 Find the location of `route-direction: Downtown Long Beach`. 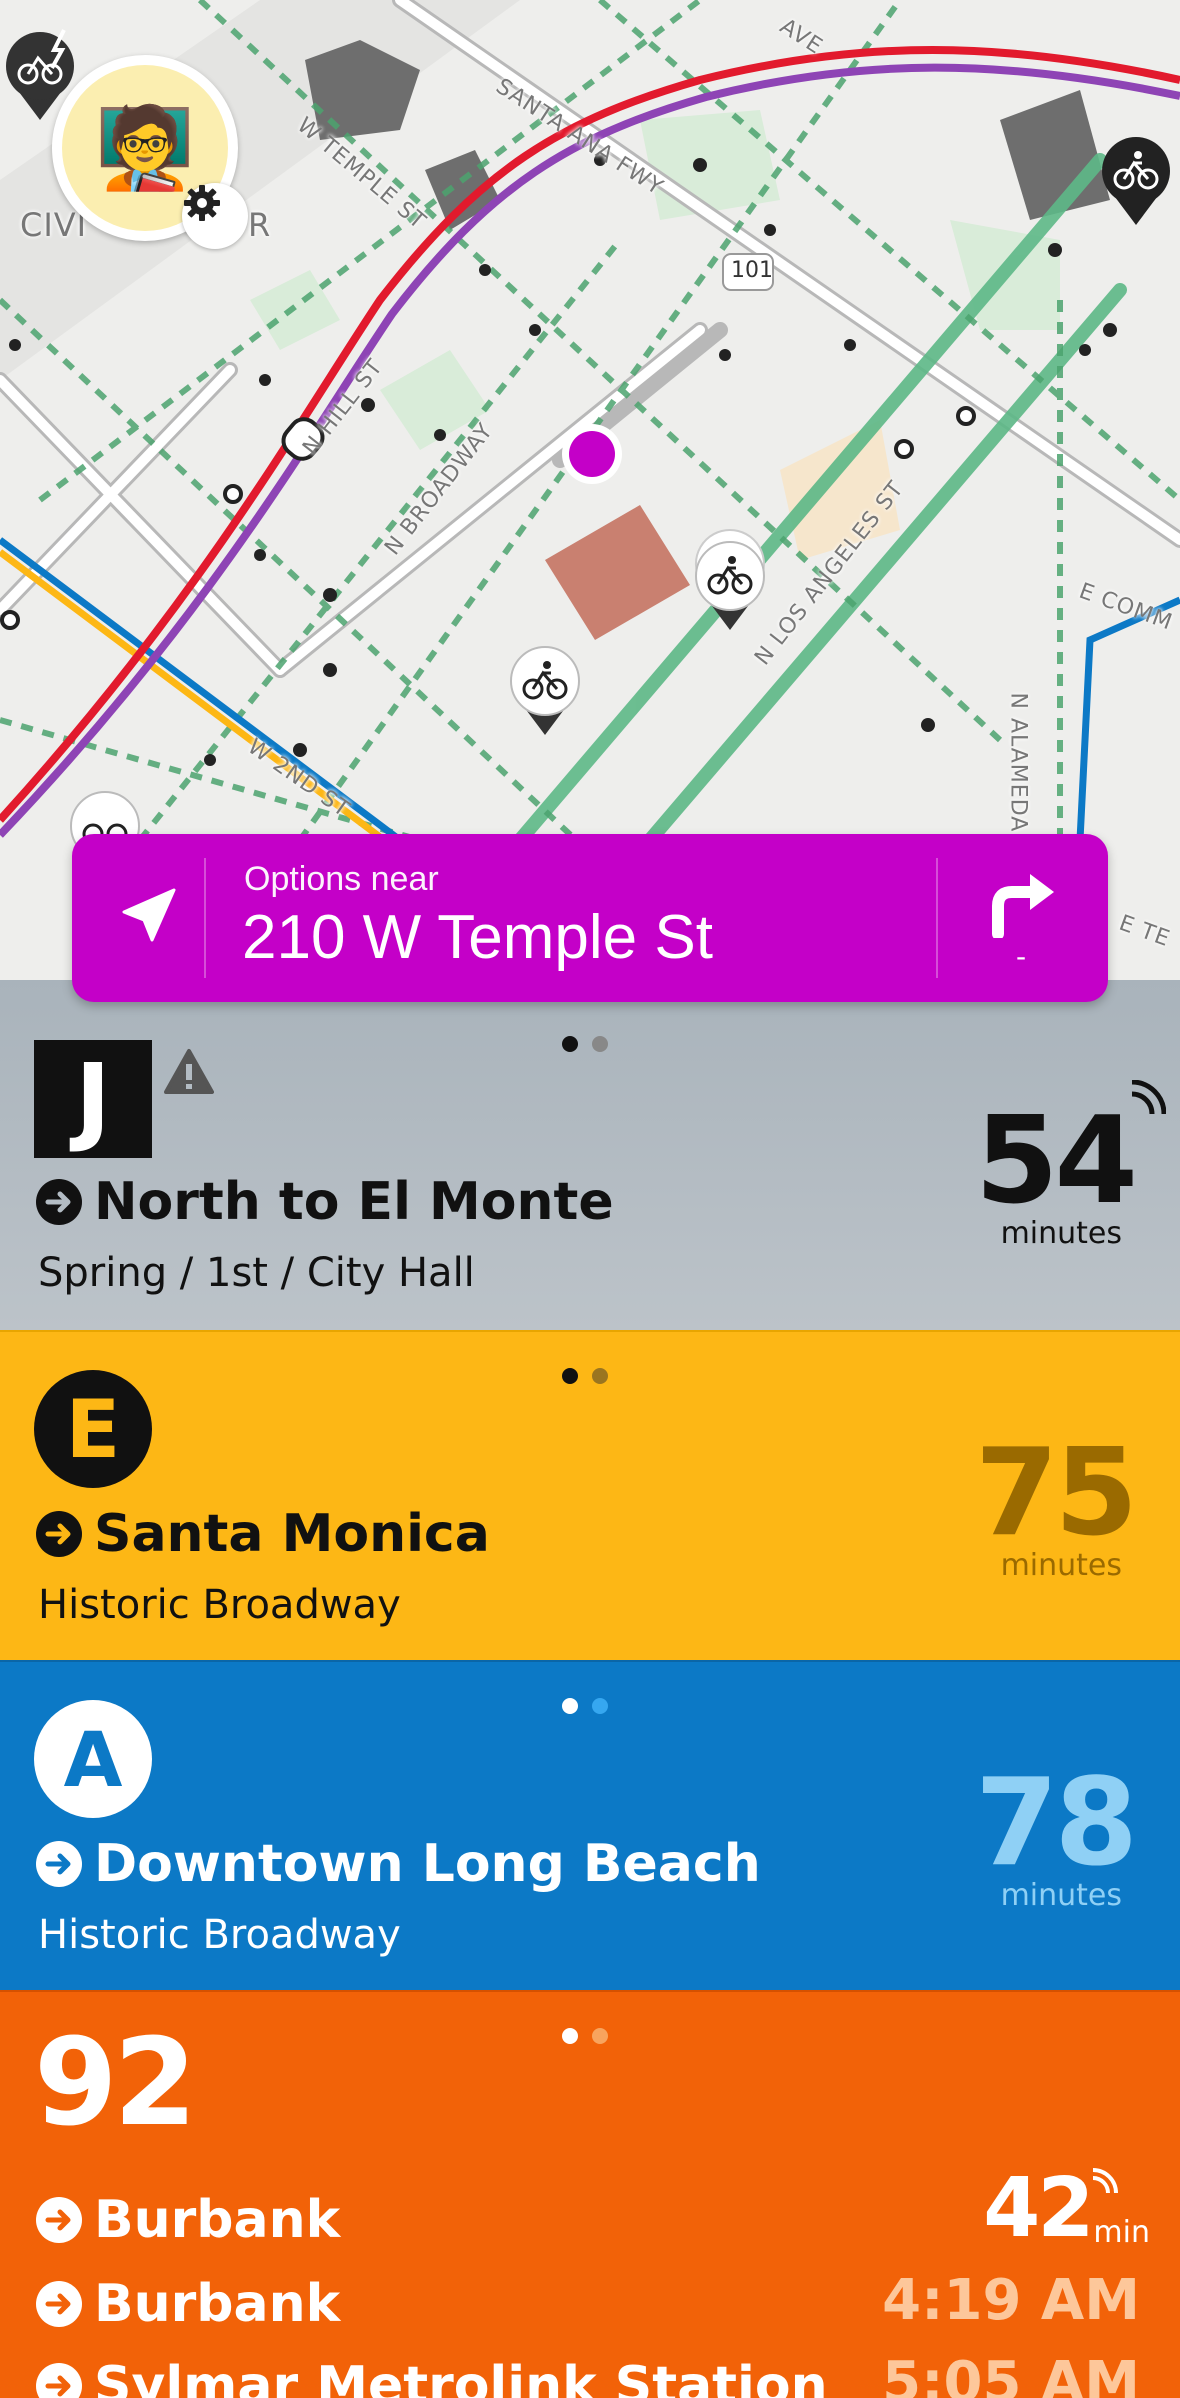

route-direction: Downtown Long Beach is located at coordinates (398, 1864).